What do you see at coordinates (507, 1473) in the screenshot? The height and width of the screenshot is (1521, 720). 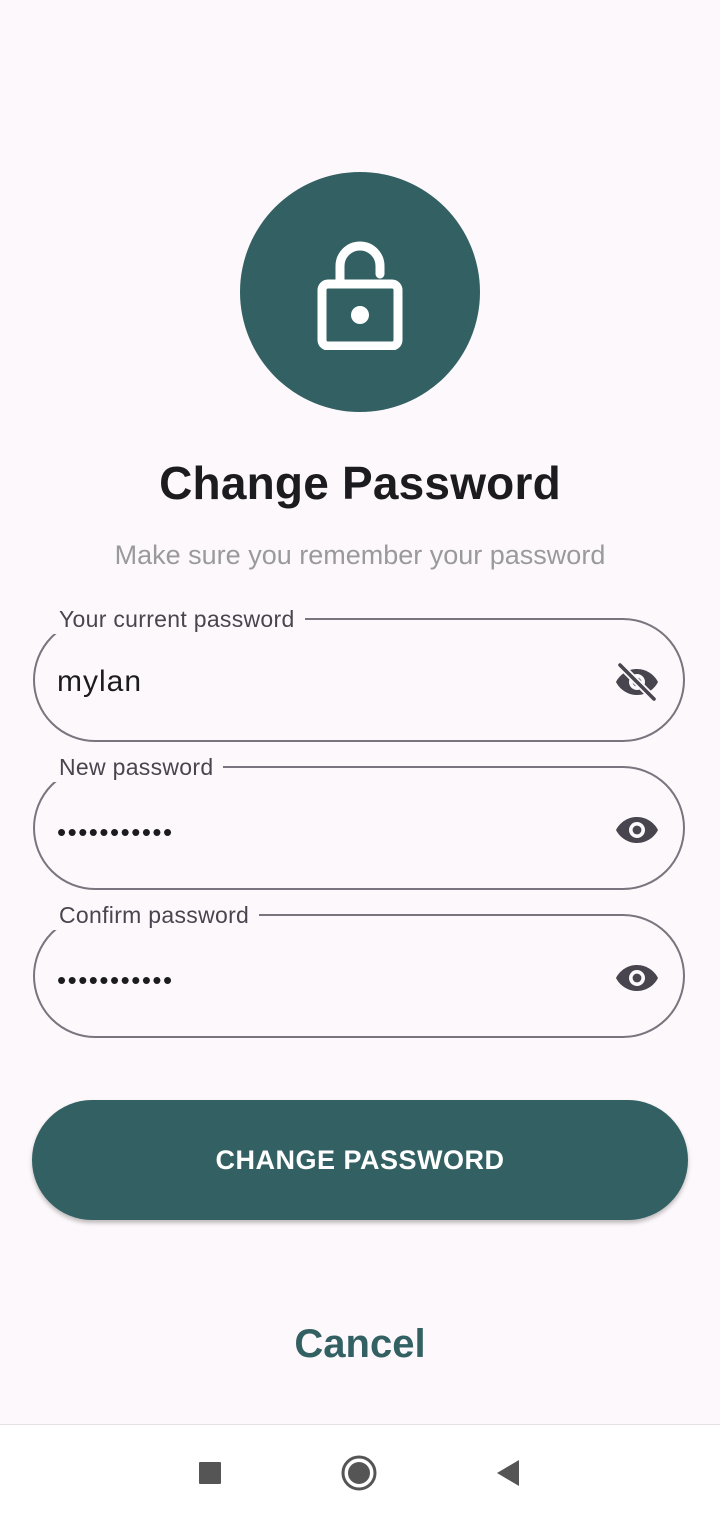 I see `triangle-back-icon` at bounding box center [507, 1473].